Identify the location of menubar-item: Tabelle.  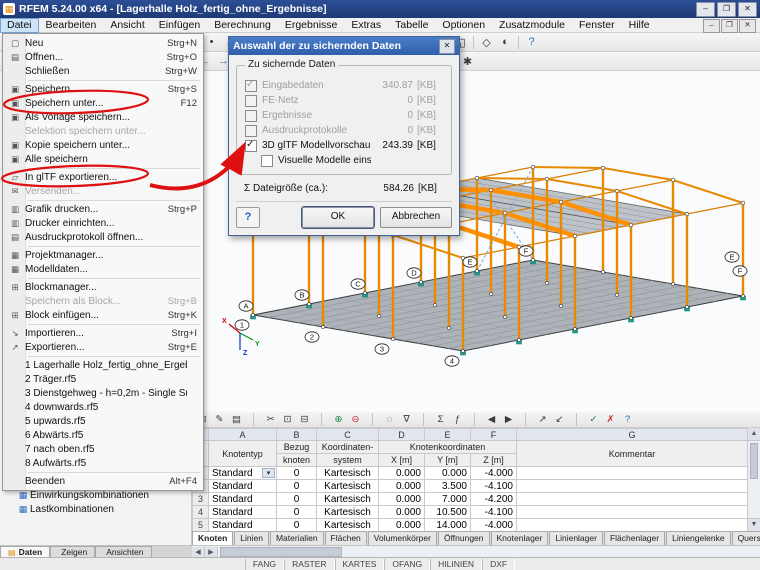
(411, 25).